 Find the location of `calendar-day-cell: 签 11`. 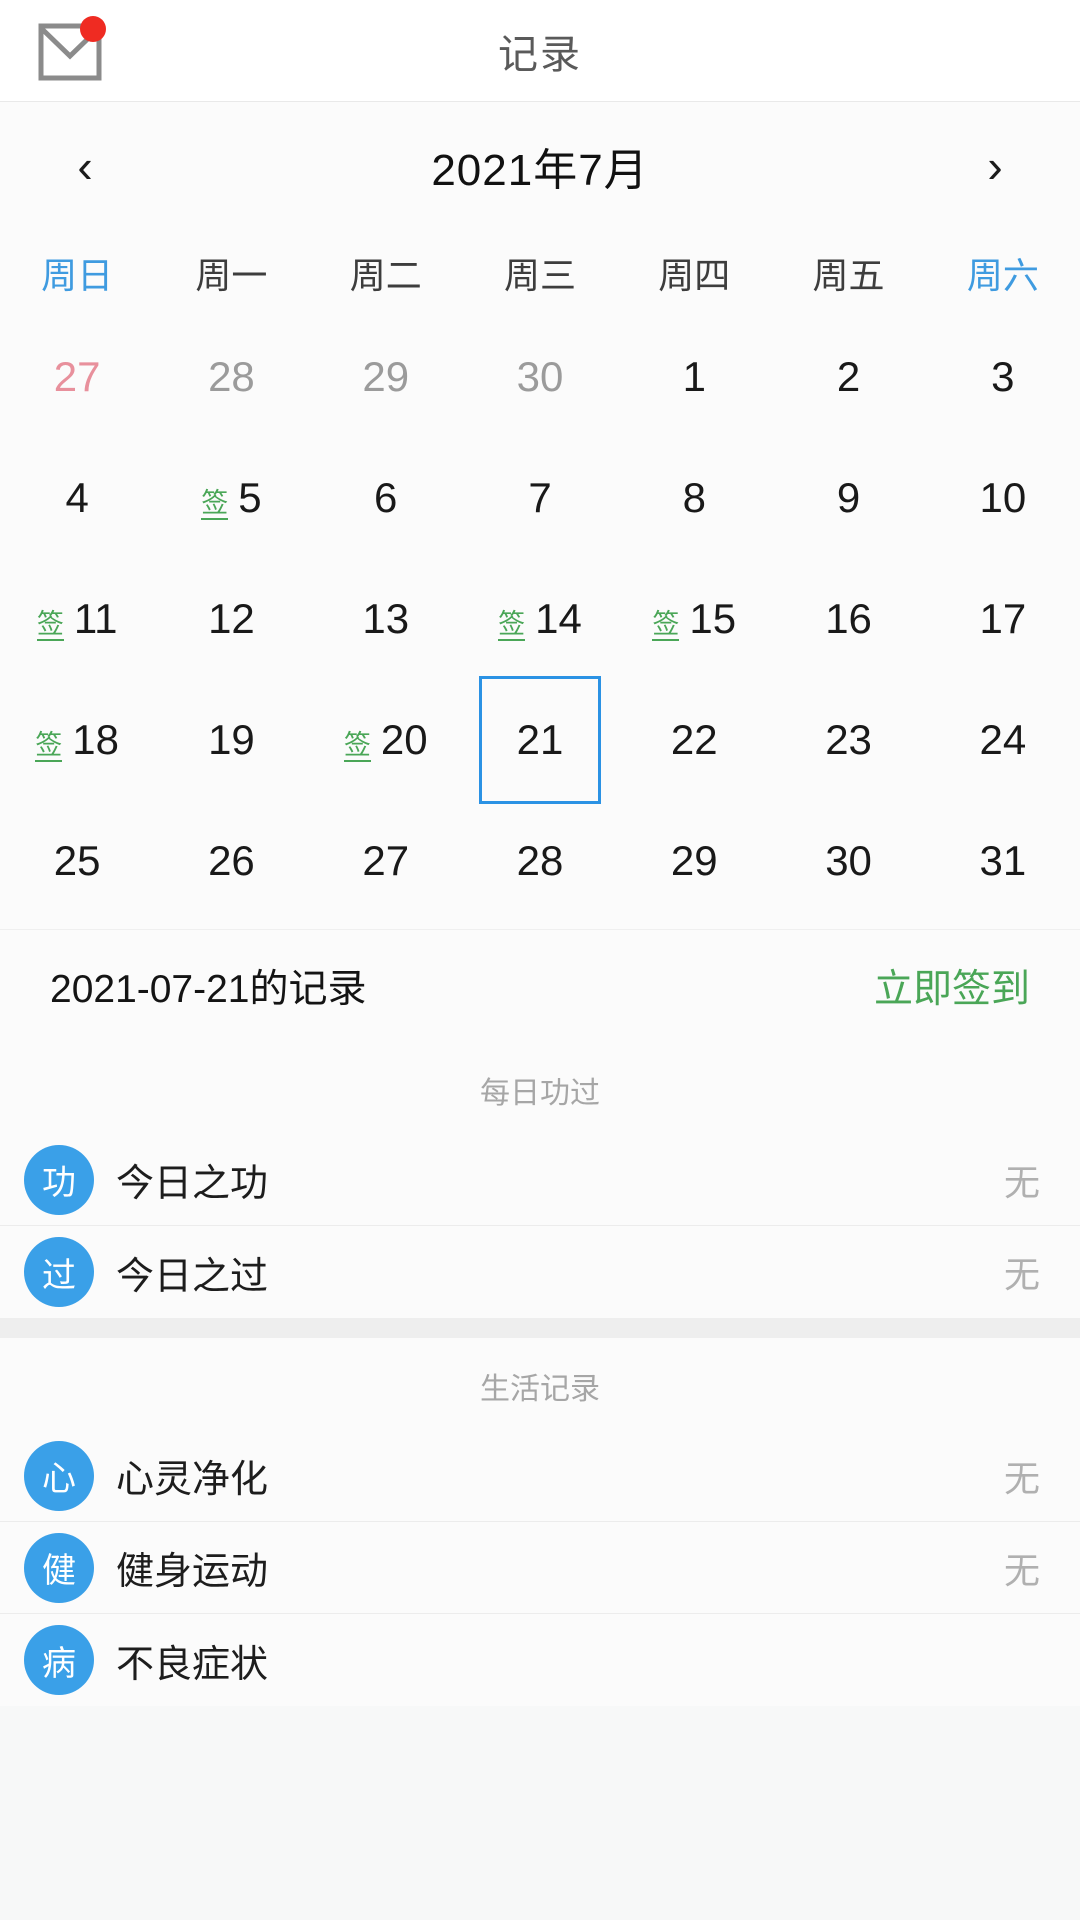

calendar-day-cell: 签 11 is located at coordinates (77, 618).